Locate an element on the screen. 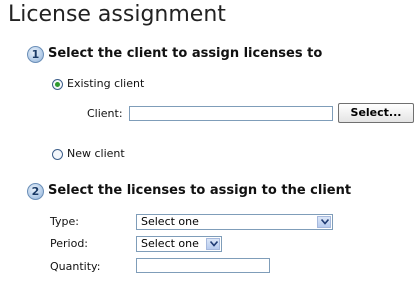 This screenshot has height=292, width=419. client-input is located at coordinates (231, 113).